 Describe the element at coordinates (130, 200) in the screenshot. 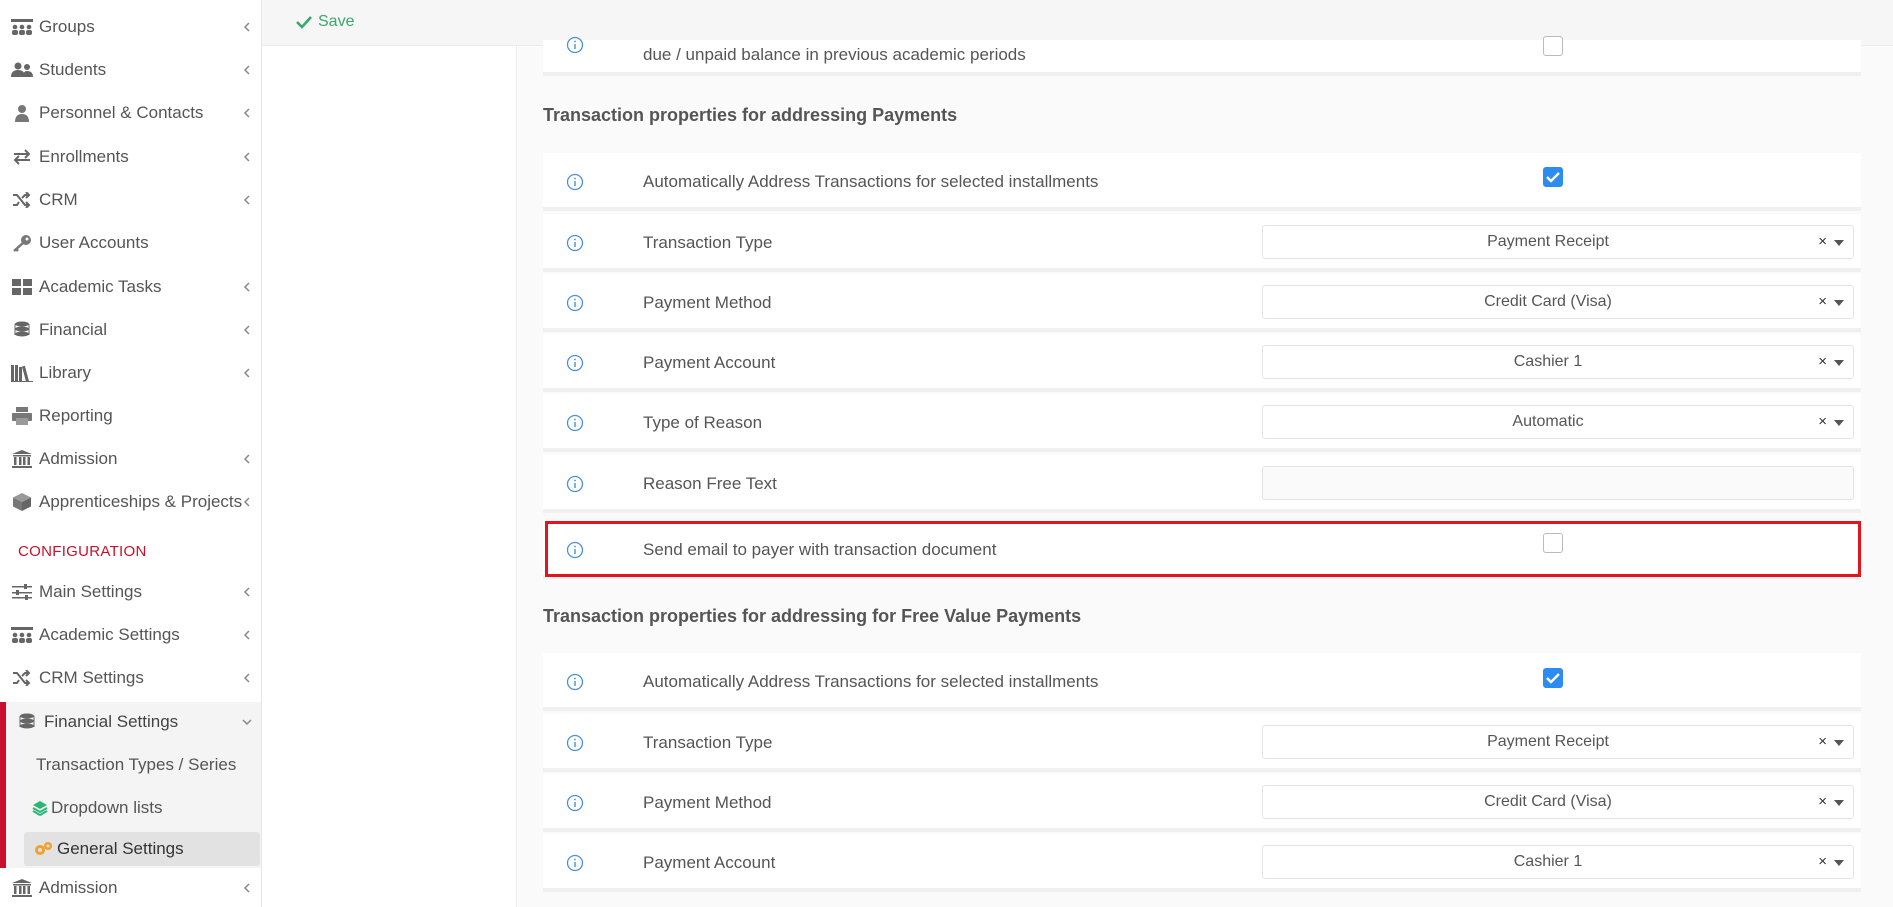

I see `sidebar-item-crm: CRM` at that location.